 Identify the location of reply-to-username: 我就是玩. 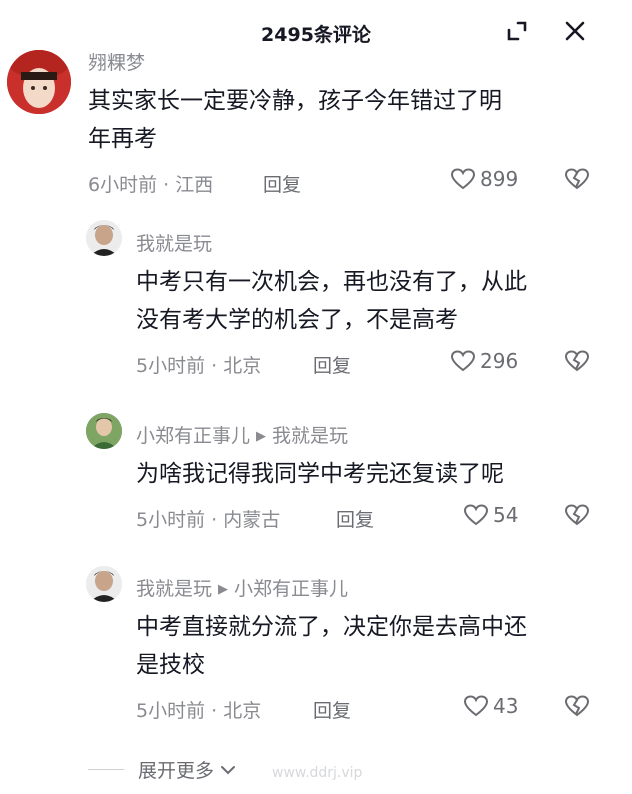
(310, 436).